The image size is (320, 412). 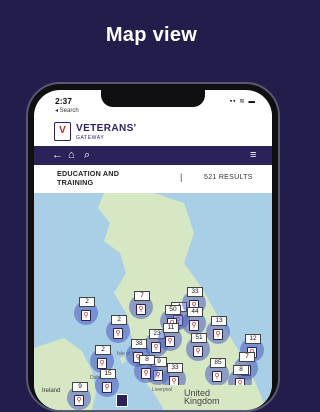 I want to click on map-label-united-kingdom: United Kingdom, so click(x=202, y=397).